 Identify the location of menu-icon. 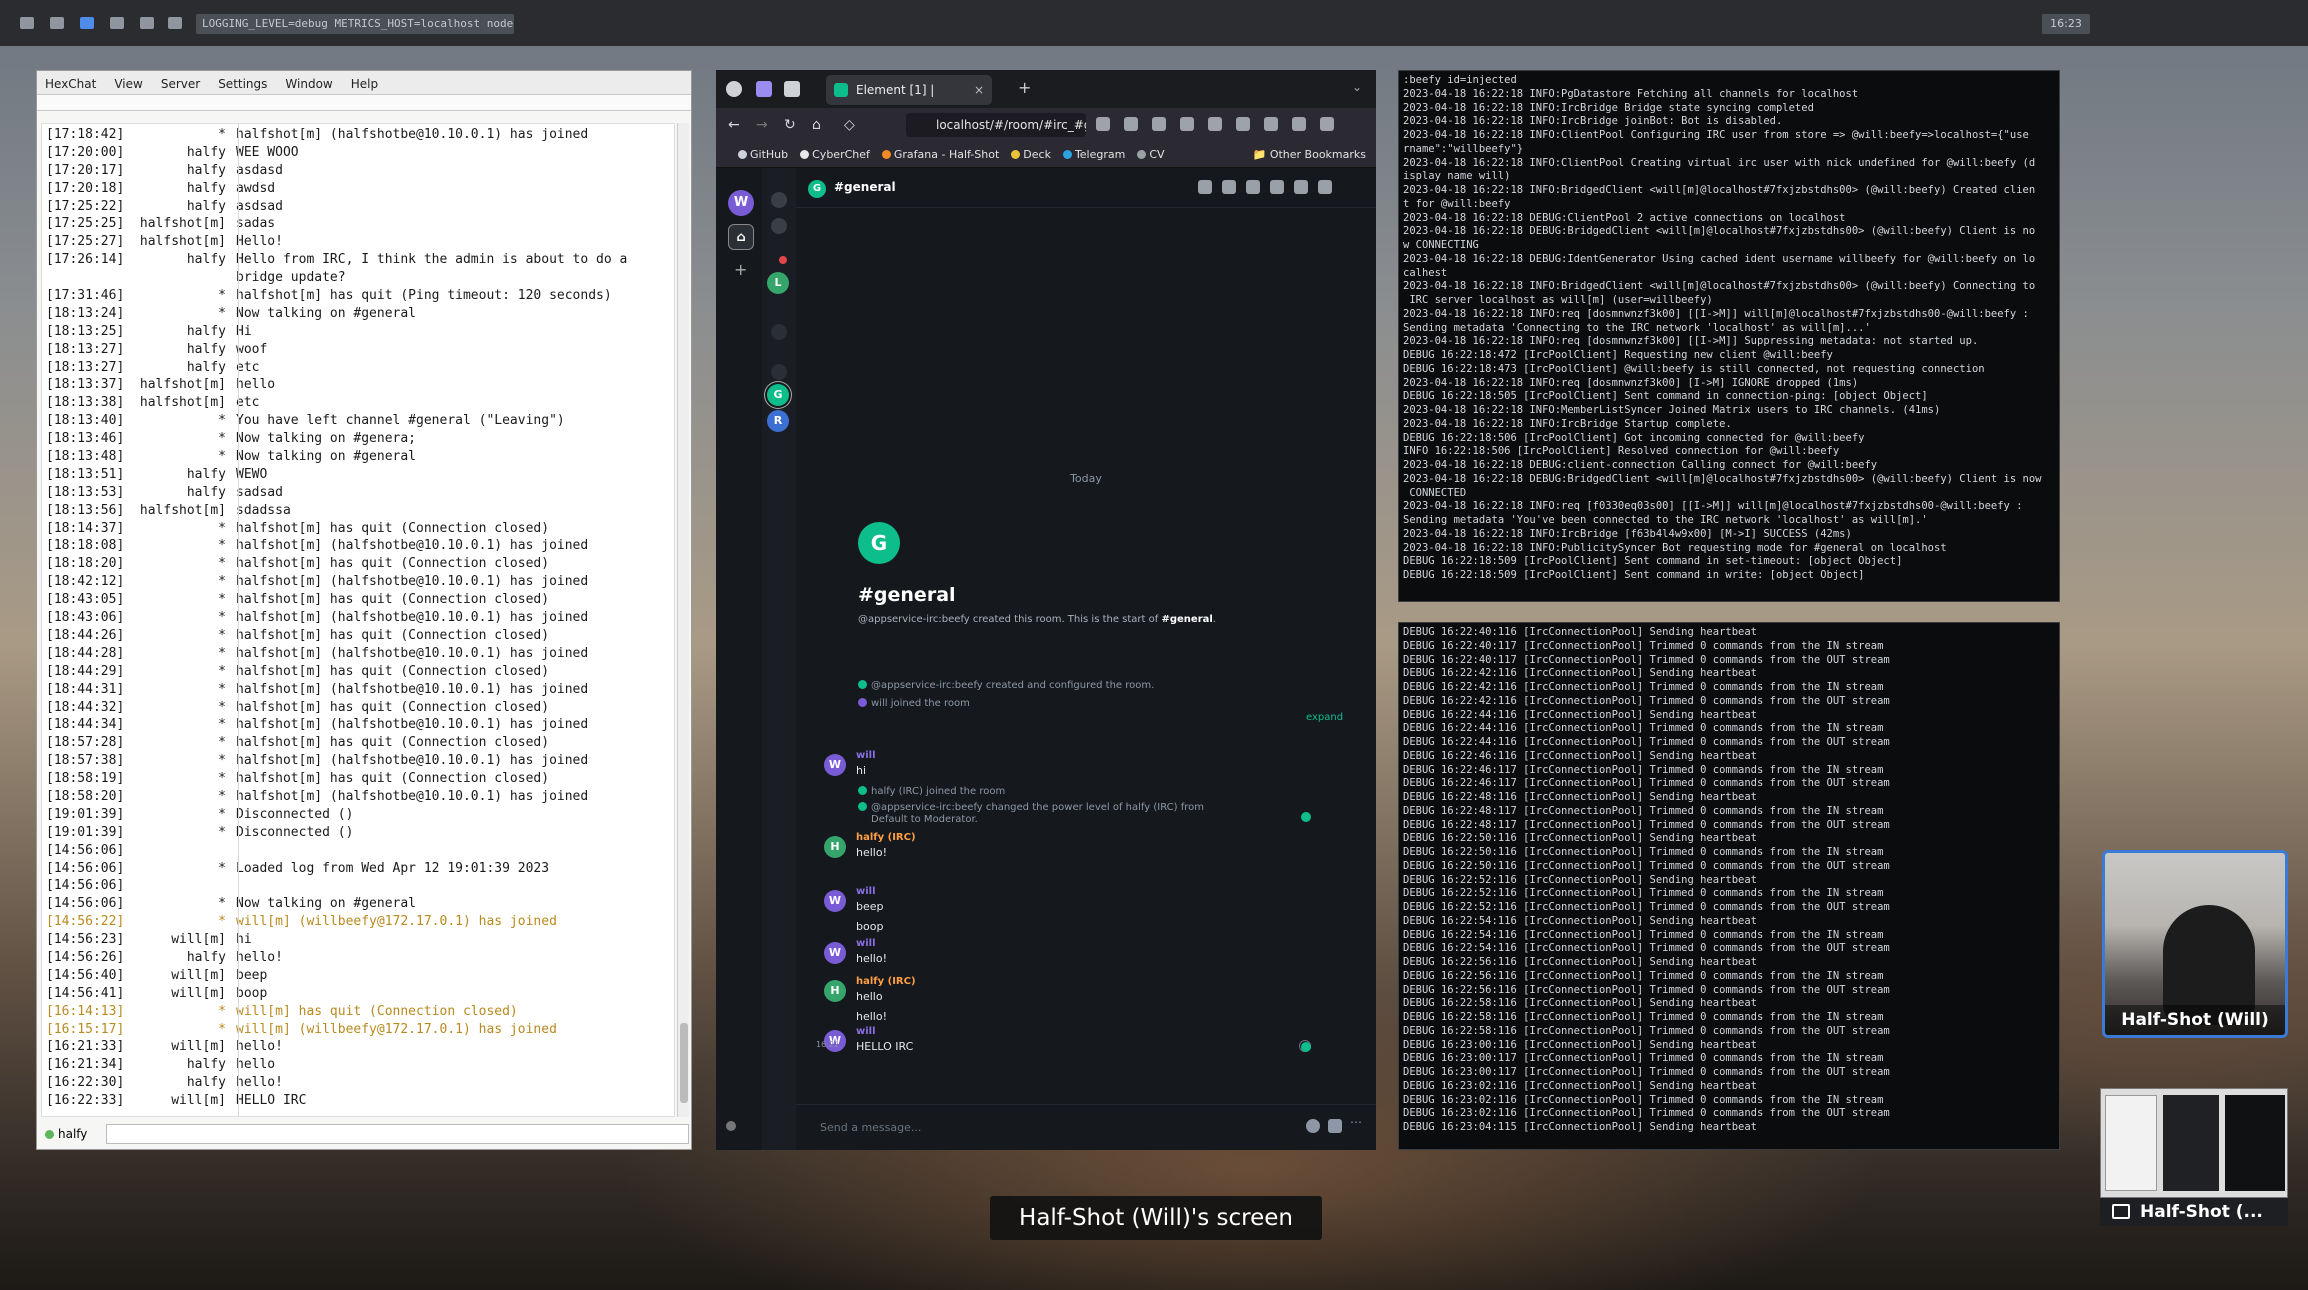
(1327, 124).